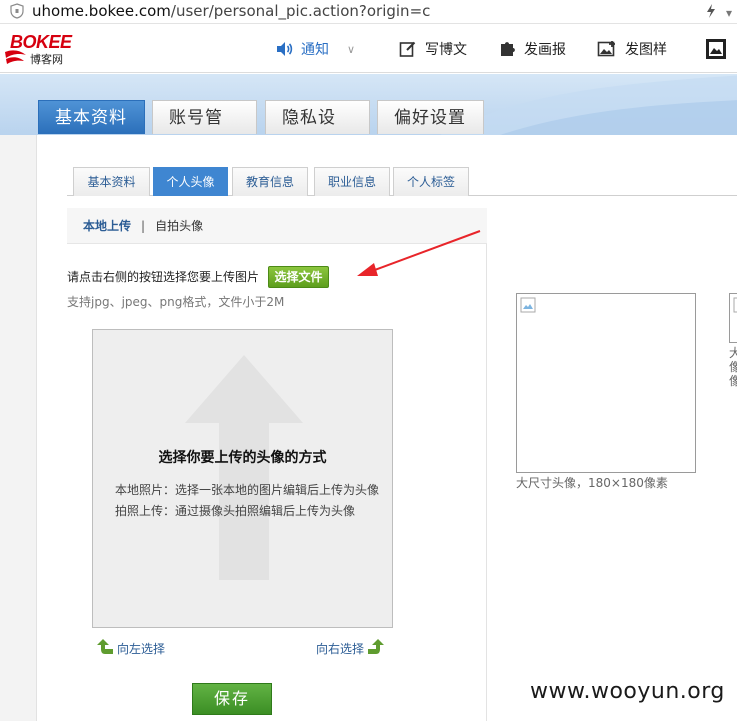 This screenshot has width=737, height=721. What do you see at coordinates (352, 181) in the screenshot?
I see `subtab-career: 职业信息` at bounding box center [352, 181].